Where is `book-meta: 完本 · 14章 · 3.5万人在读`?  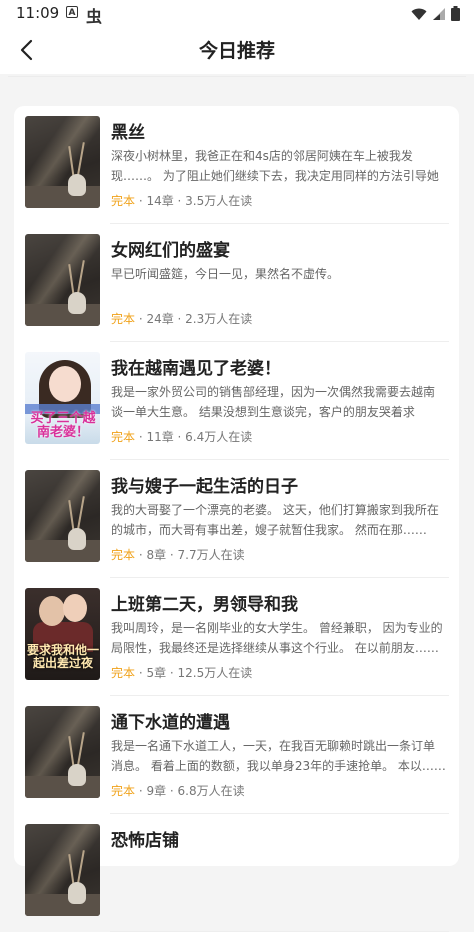 book-meta: 完本 · 14章 · 3.5万人在读 is located at coordinates (181, 200).